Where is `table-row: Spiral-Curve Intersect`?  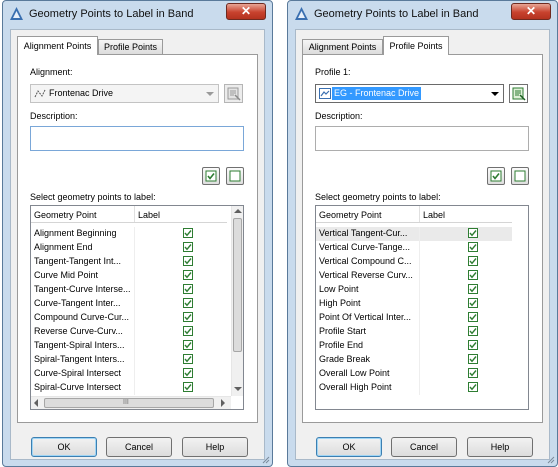 table-row: Spiral-Curve Intersect is located at coordinates (129, 388).